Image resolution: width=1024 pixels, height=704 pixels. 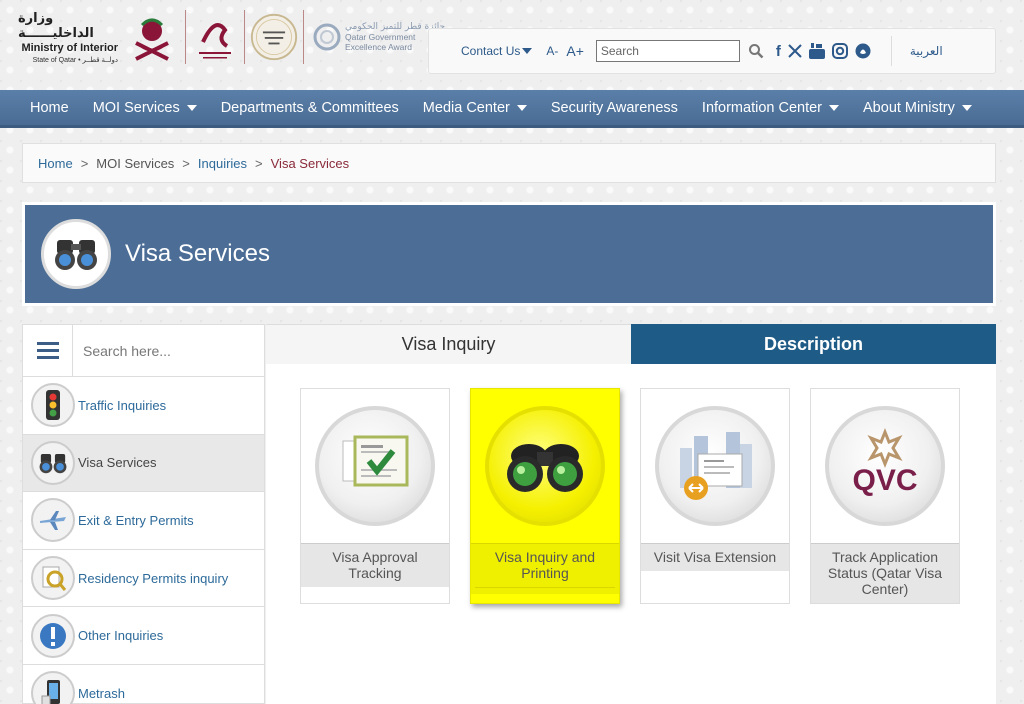 What do you see at coordinates (49, 107) in the screenshot?
I see `nav-item-label: Home` at bounding box center [49, 107].